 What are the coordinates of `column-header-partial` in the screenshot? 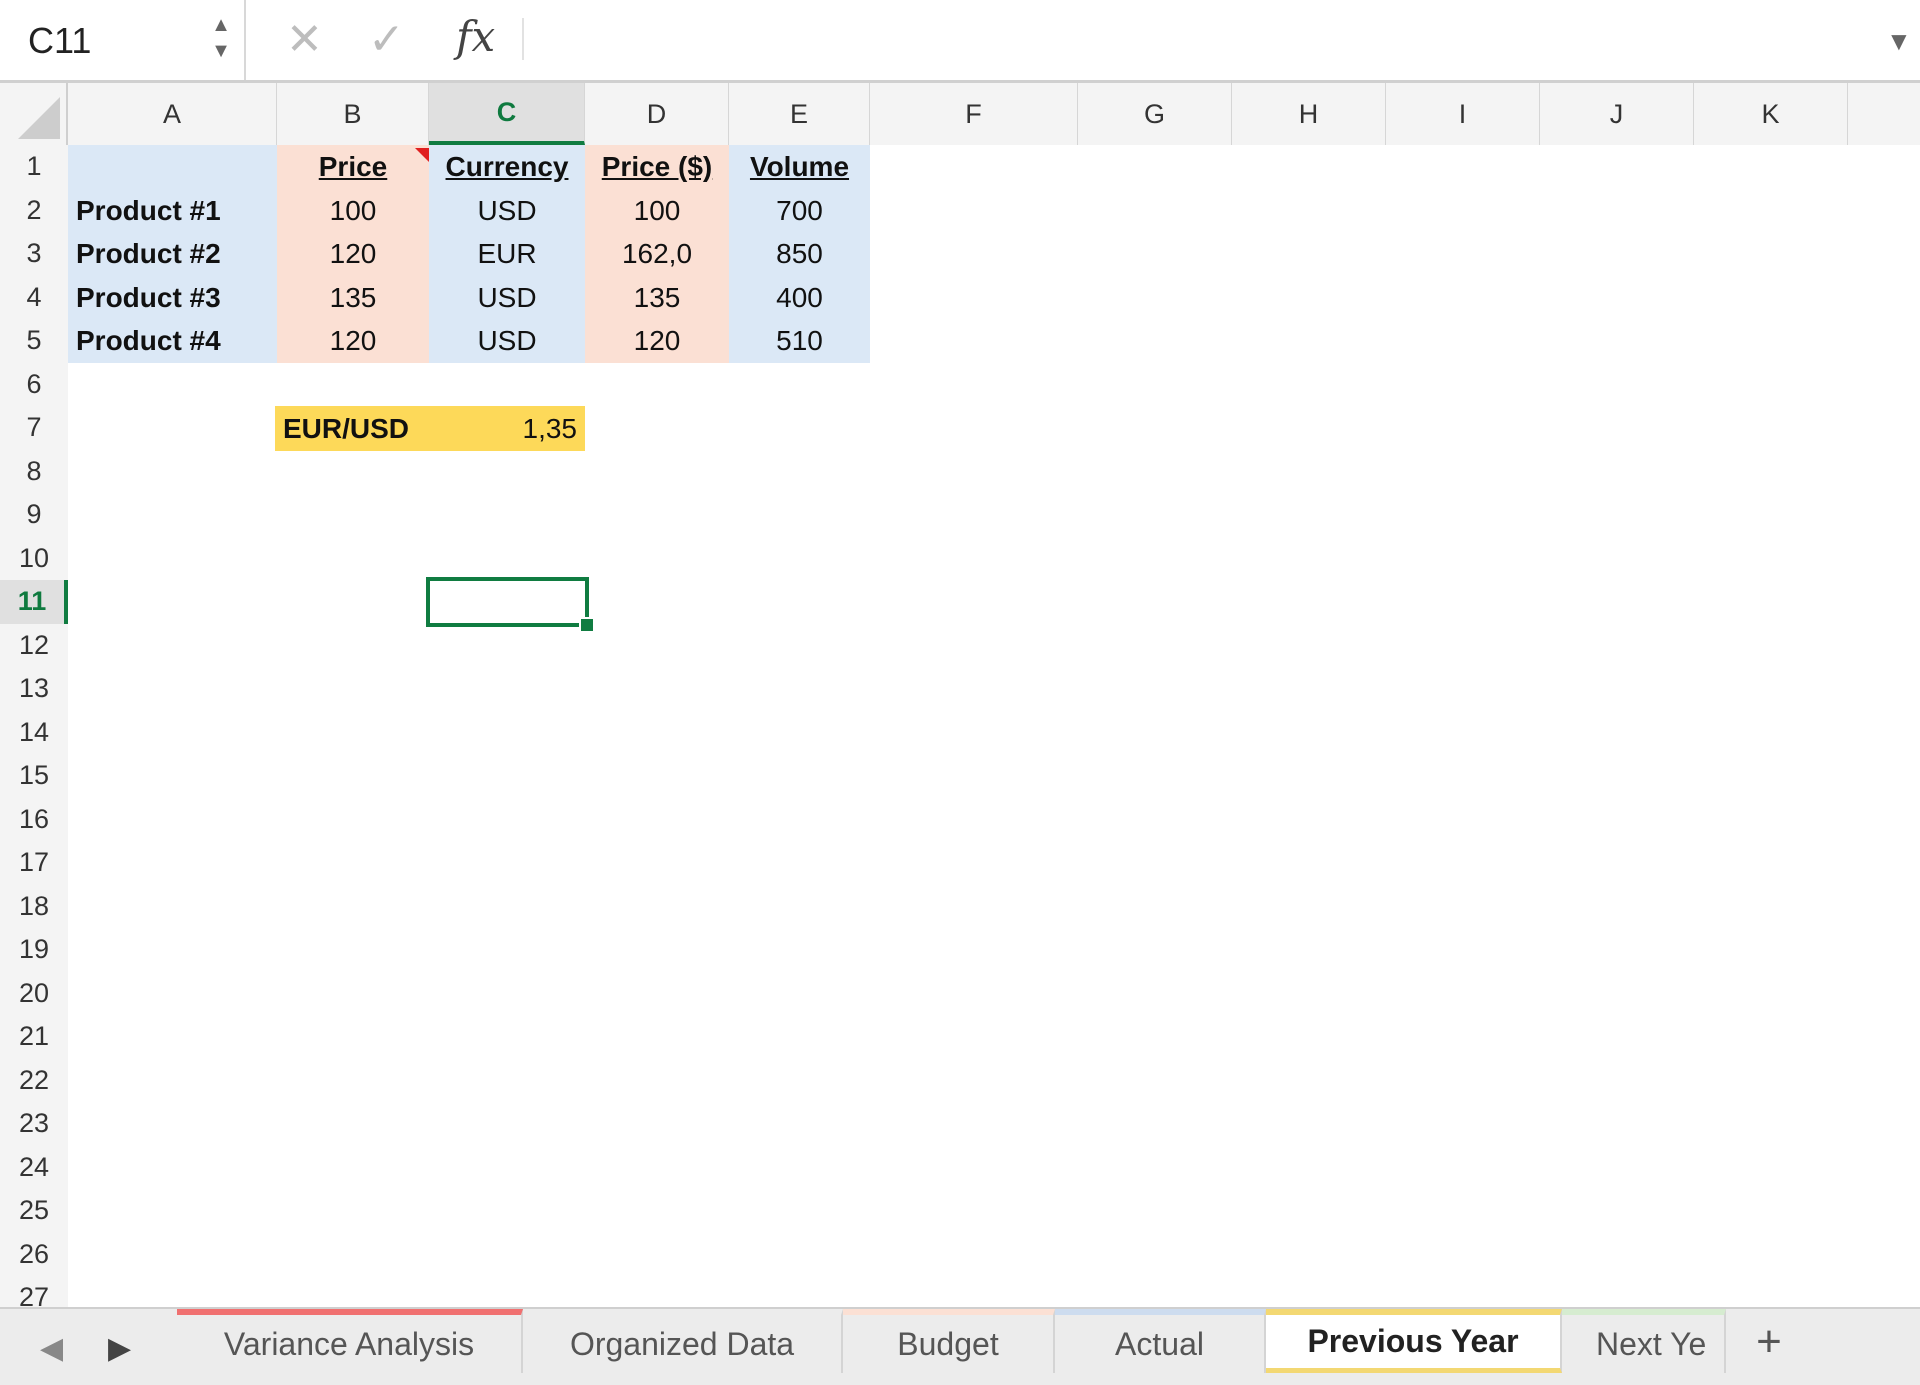 It's located at (1884, 114).